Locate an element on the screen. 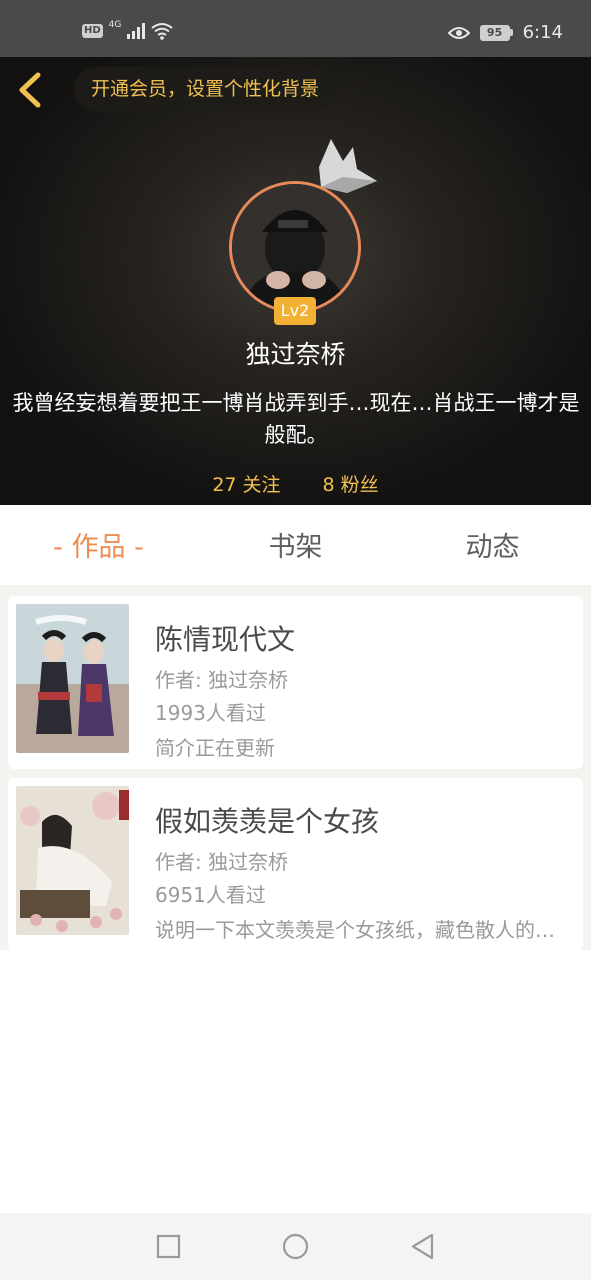 Image resolution: width=591 pixels, height=1280 pixels. follow-stats: 27 关注 8 粉丝 is located at coordinates (295, 483).